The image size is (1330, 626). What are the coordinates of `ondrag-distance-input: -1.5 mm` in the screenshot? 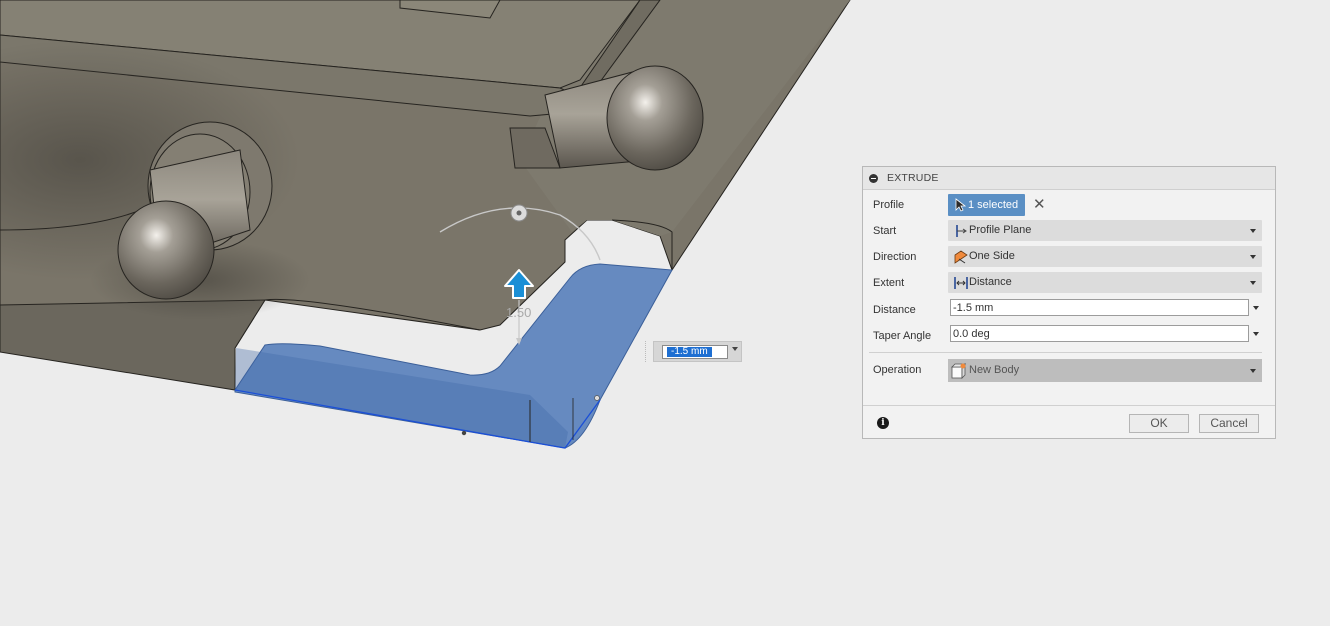 It's located at (697, 351).